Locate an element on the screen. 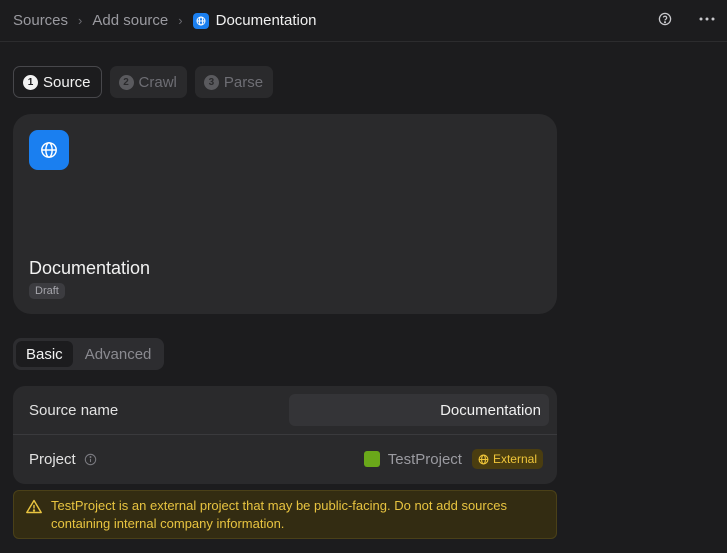 The height and width of the screenshot is (553, 727). more-horizontal-icon is located at coordinates (707, 19).